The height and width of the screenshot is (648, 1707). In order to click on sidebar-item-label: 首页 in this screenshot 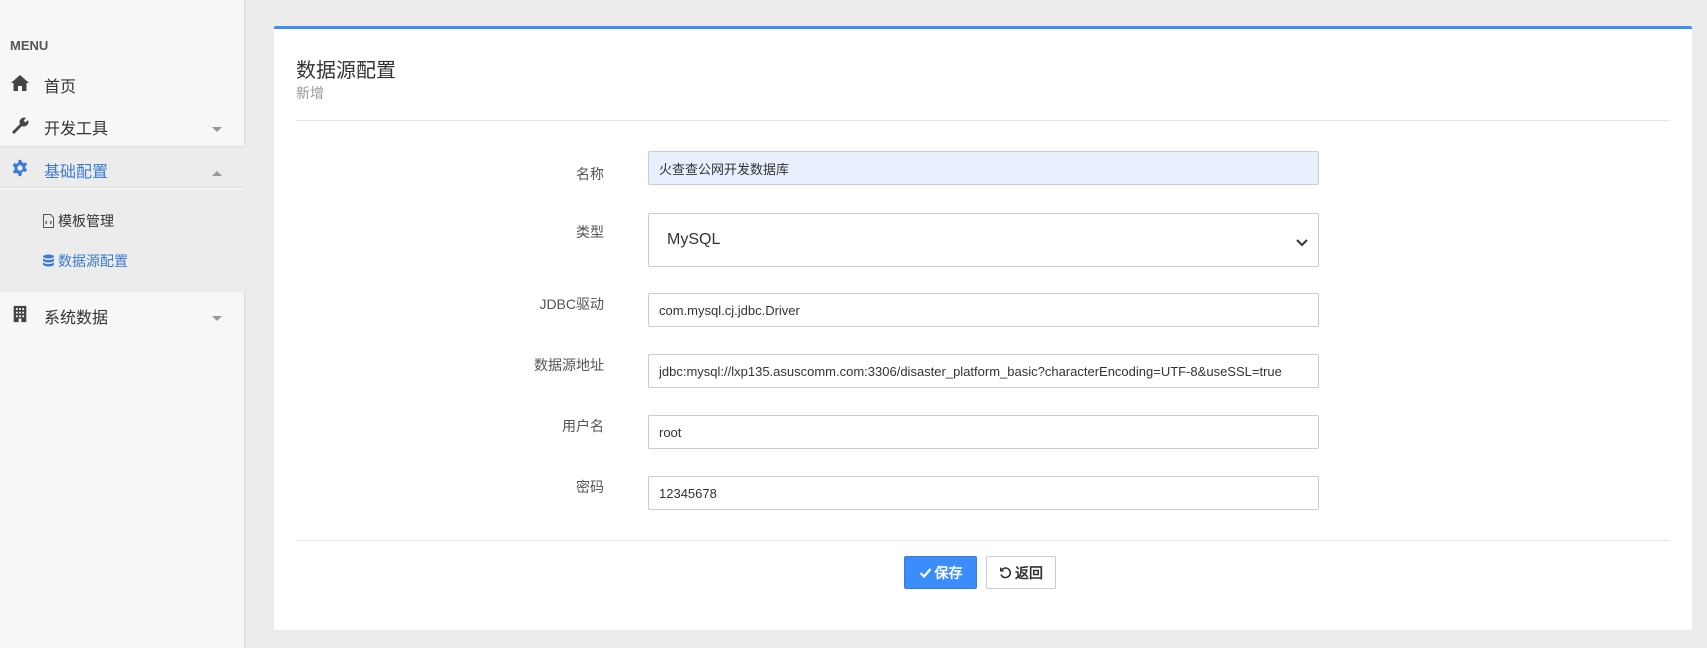, I will do `click(60, 87)`.